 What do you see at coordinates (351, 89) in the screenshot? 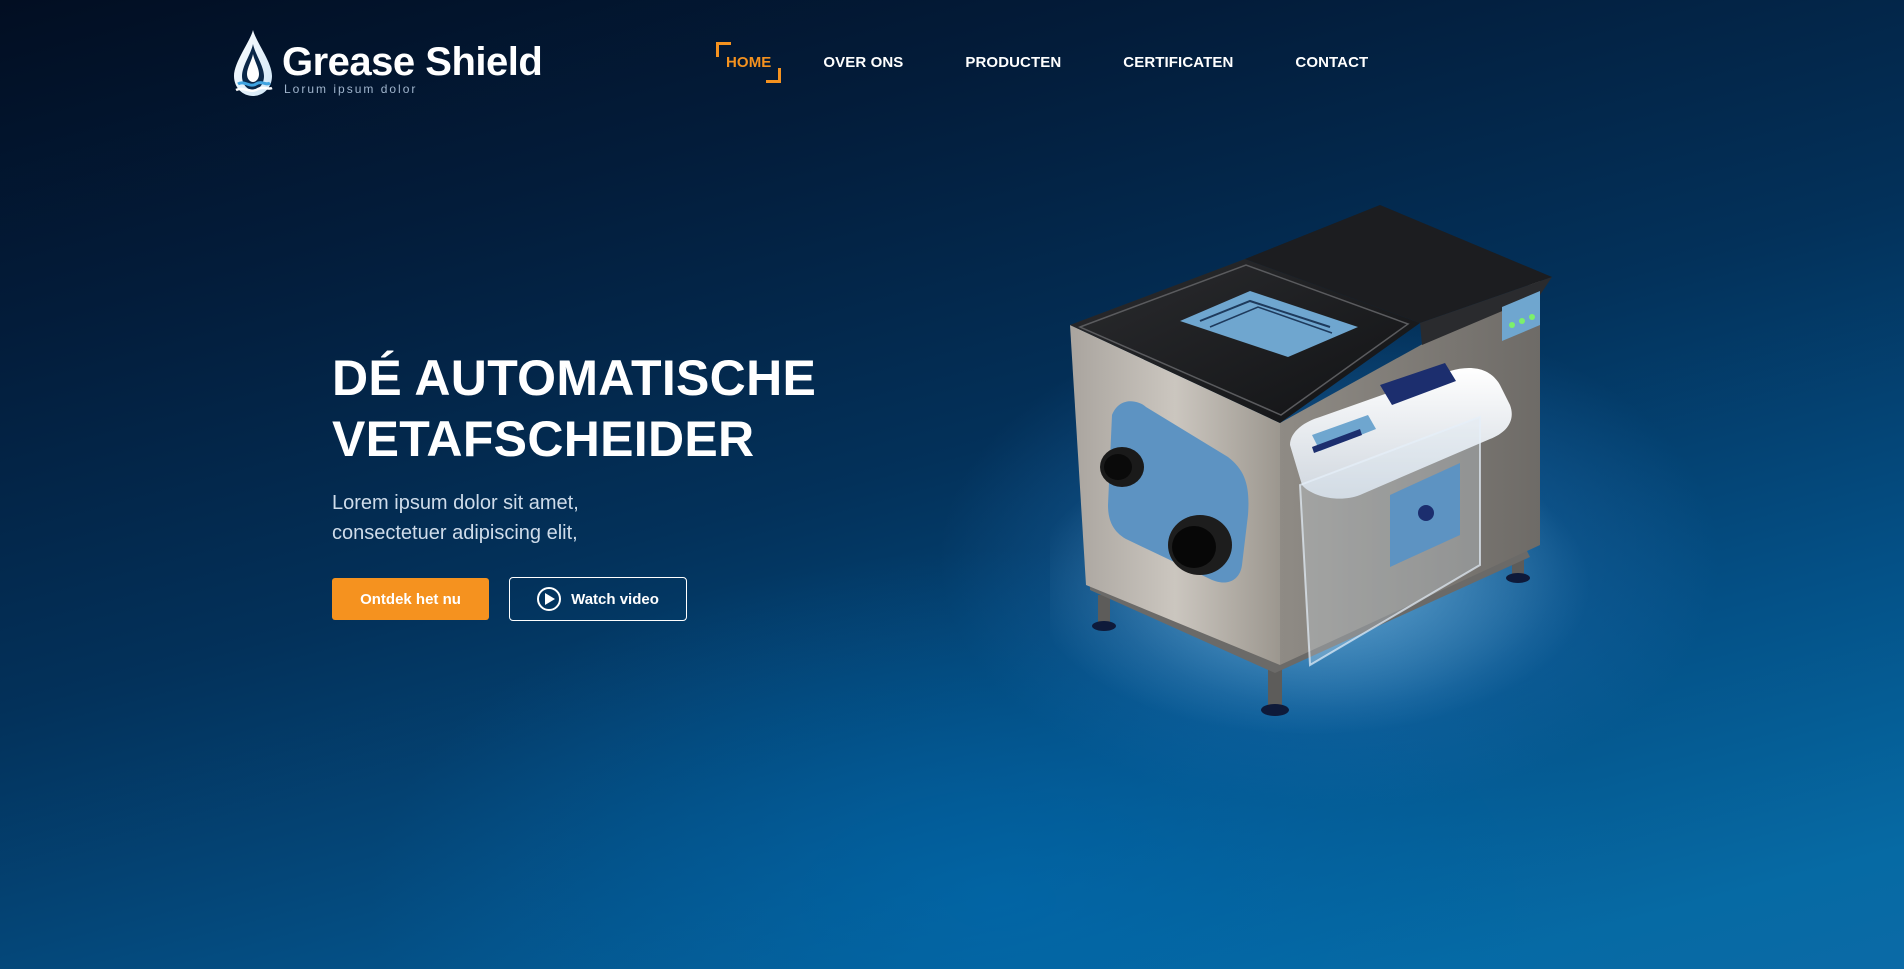
I see `brand-tagline: Lorum ipsum dolor` at bounding box center [351, 89].